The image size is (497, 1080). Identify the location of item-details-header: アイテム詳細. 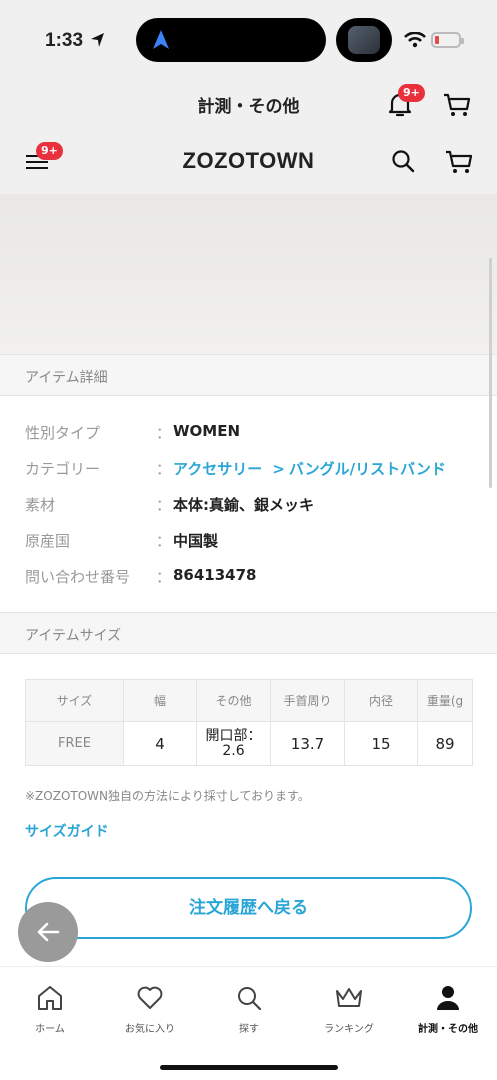
(248, 375).